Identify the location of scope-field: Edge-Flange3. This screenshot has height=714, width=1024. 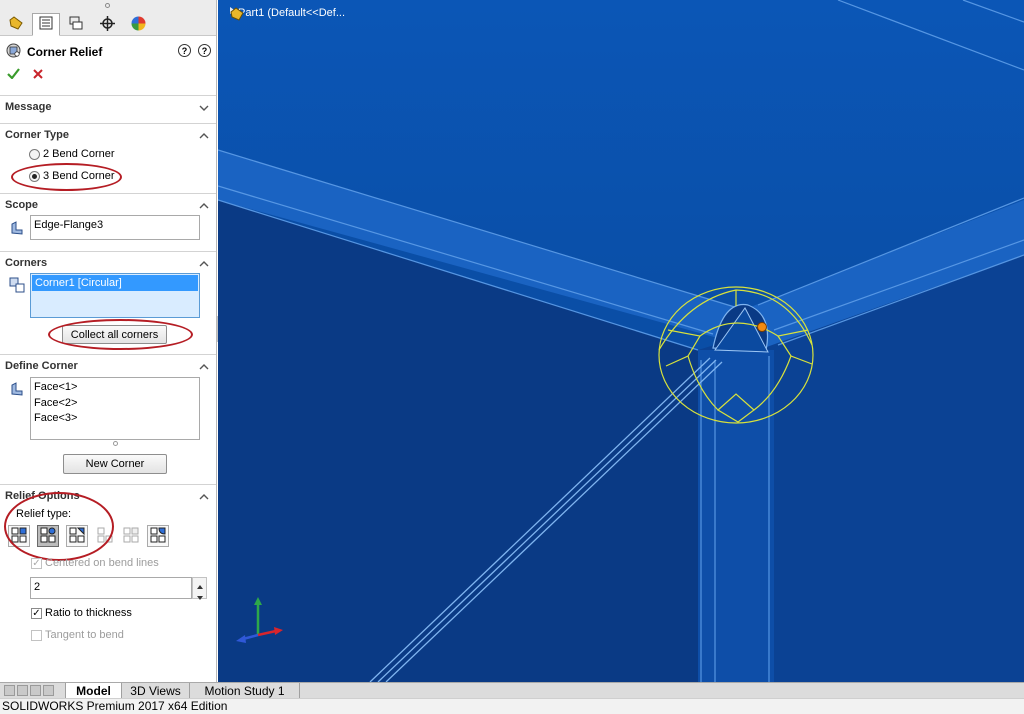
(115, 227).